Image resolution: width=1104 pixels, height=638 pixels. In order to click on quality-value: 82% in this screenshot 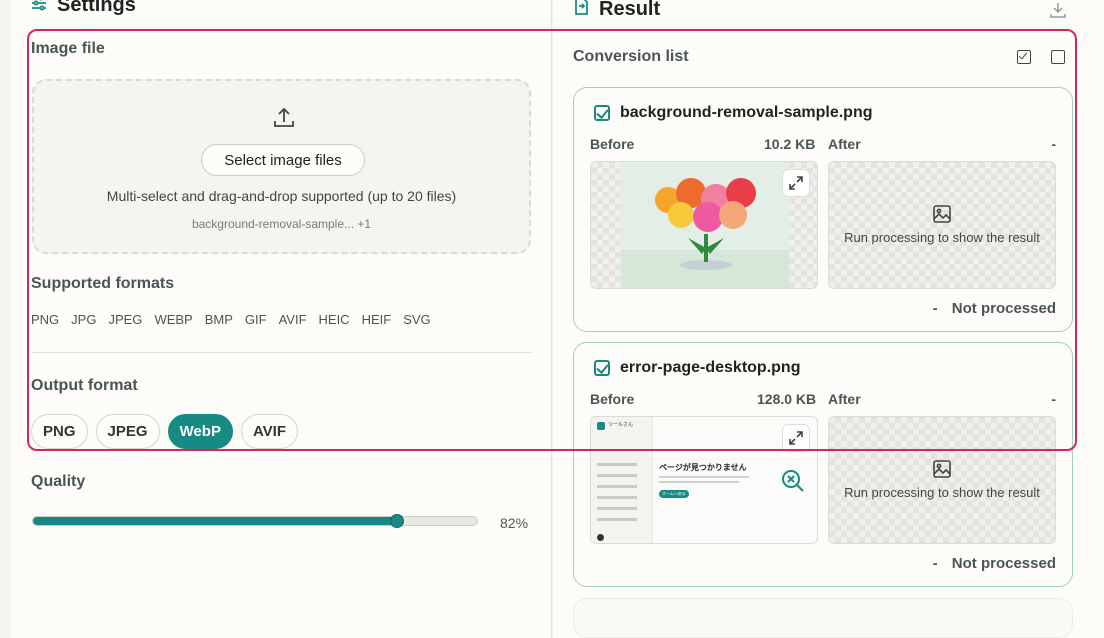, I will do `click(514, 523)`.